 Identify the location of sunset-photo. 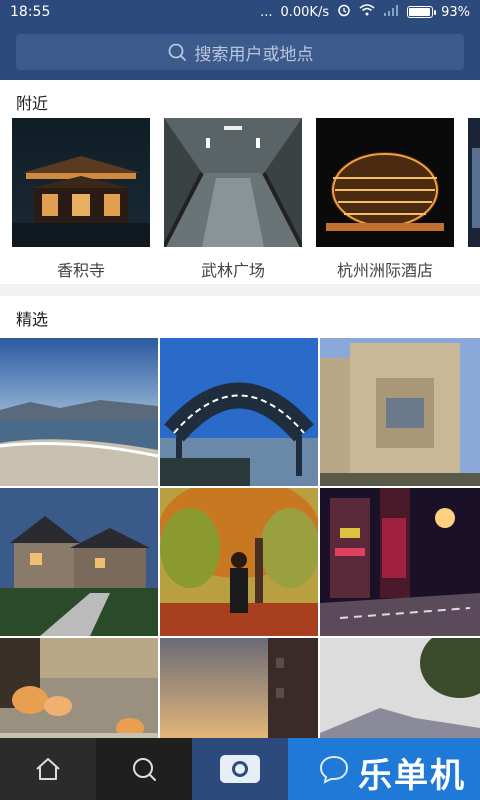
(239, 688).